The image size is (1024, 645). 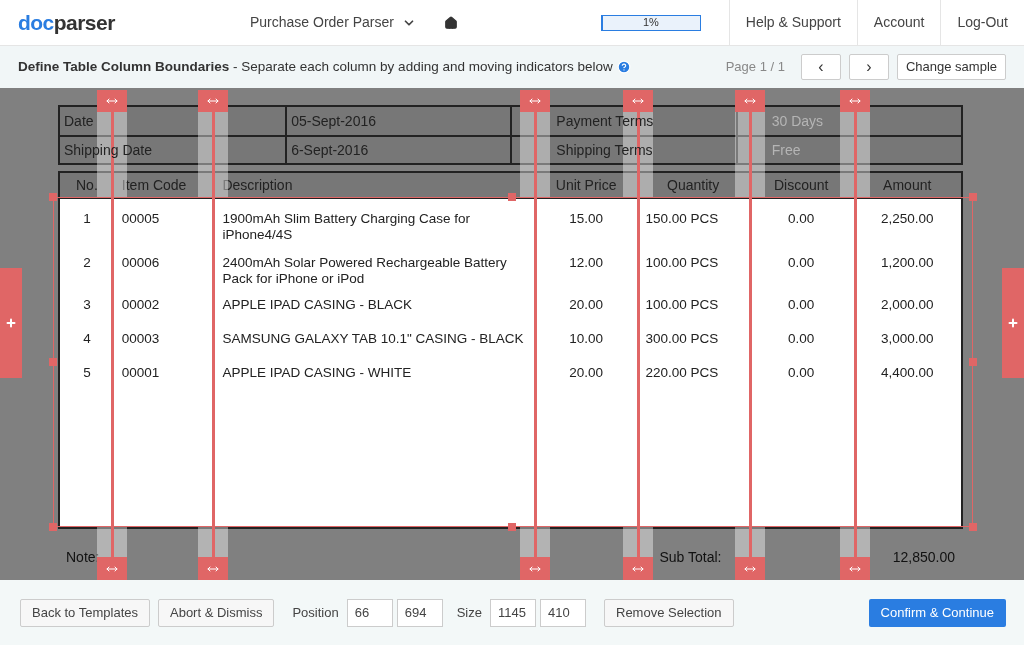 What do you see at coordinates (605, 121) in the screenshot?
I see `info-cell-text: Payment Terms` at bounding box center [605, 121].